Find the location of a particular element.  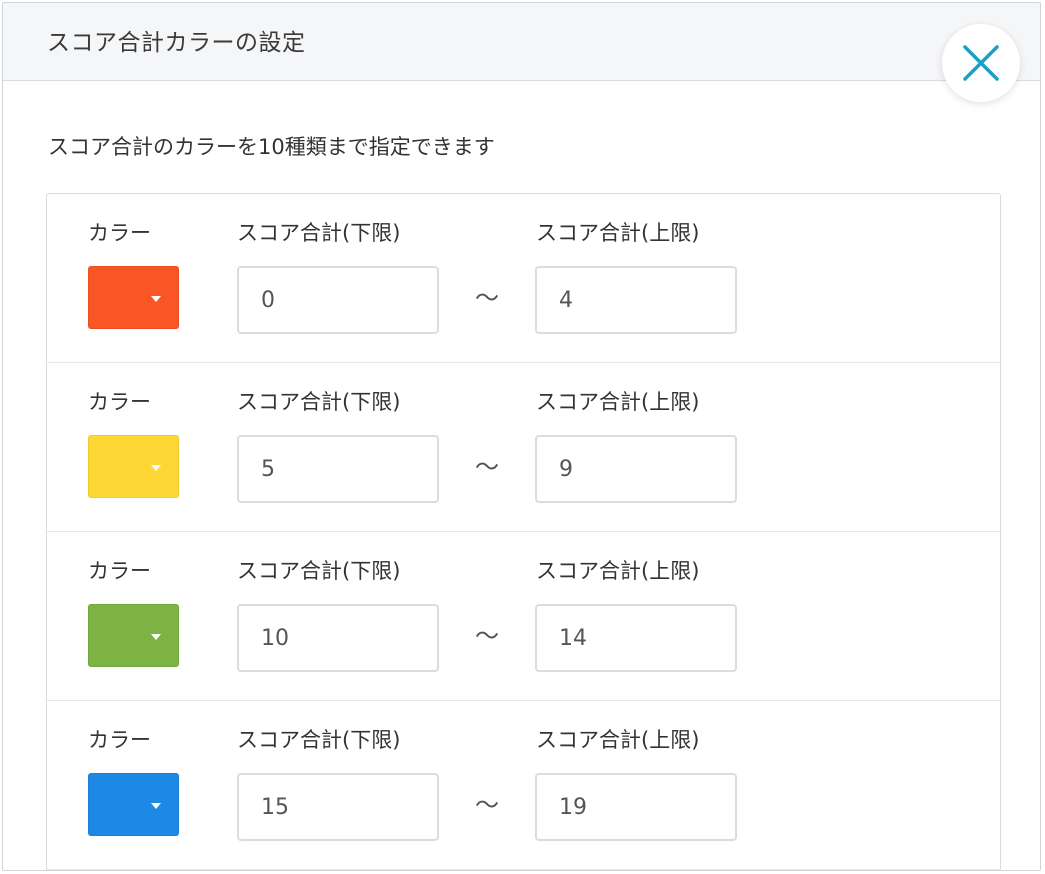

close-button is located at coordinates (981, 63).